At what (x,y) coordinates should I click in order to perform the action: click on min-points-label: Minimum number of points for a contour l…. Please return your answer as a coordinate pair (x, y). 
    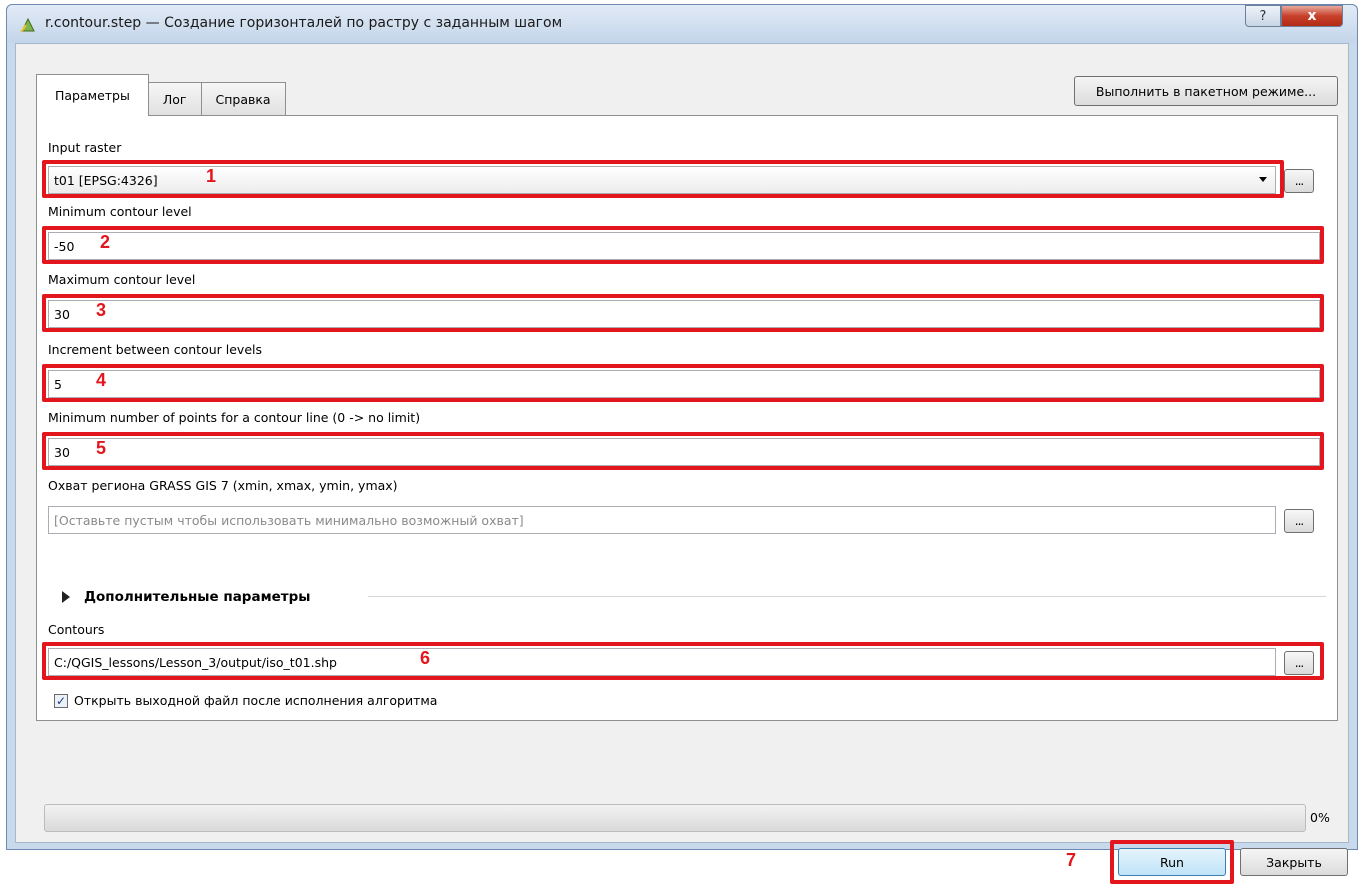
    Looking at the image, I should click on (234, 417).